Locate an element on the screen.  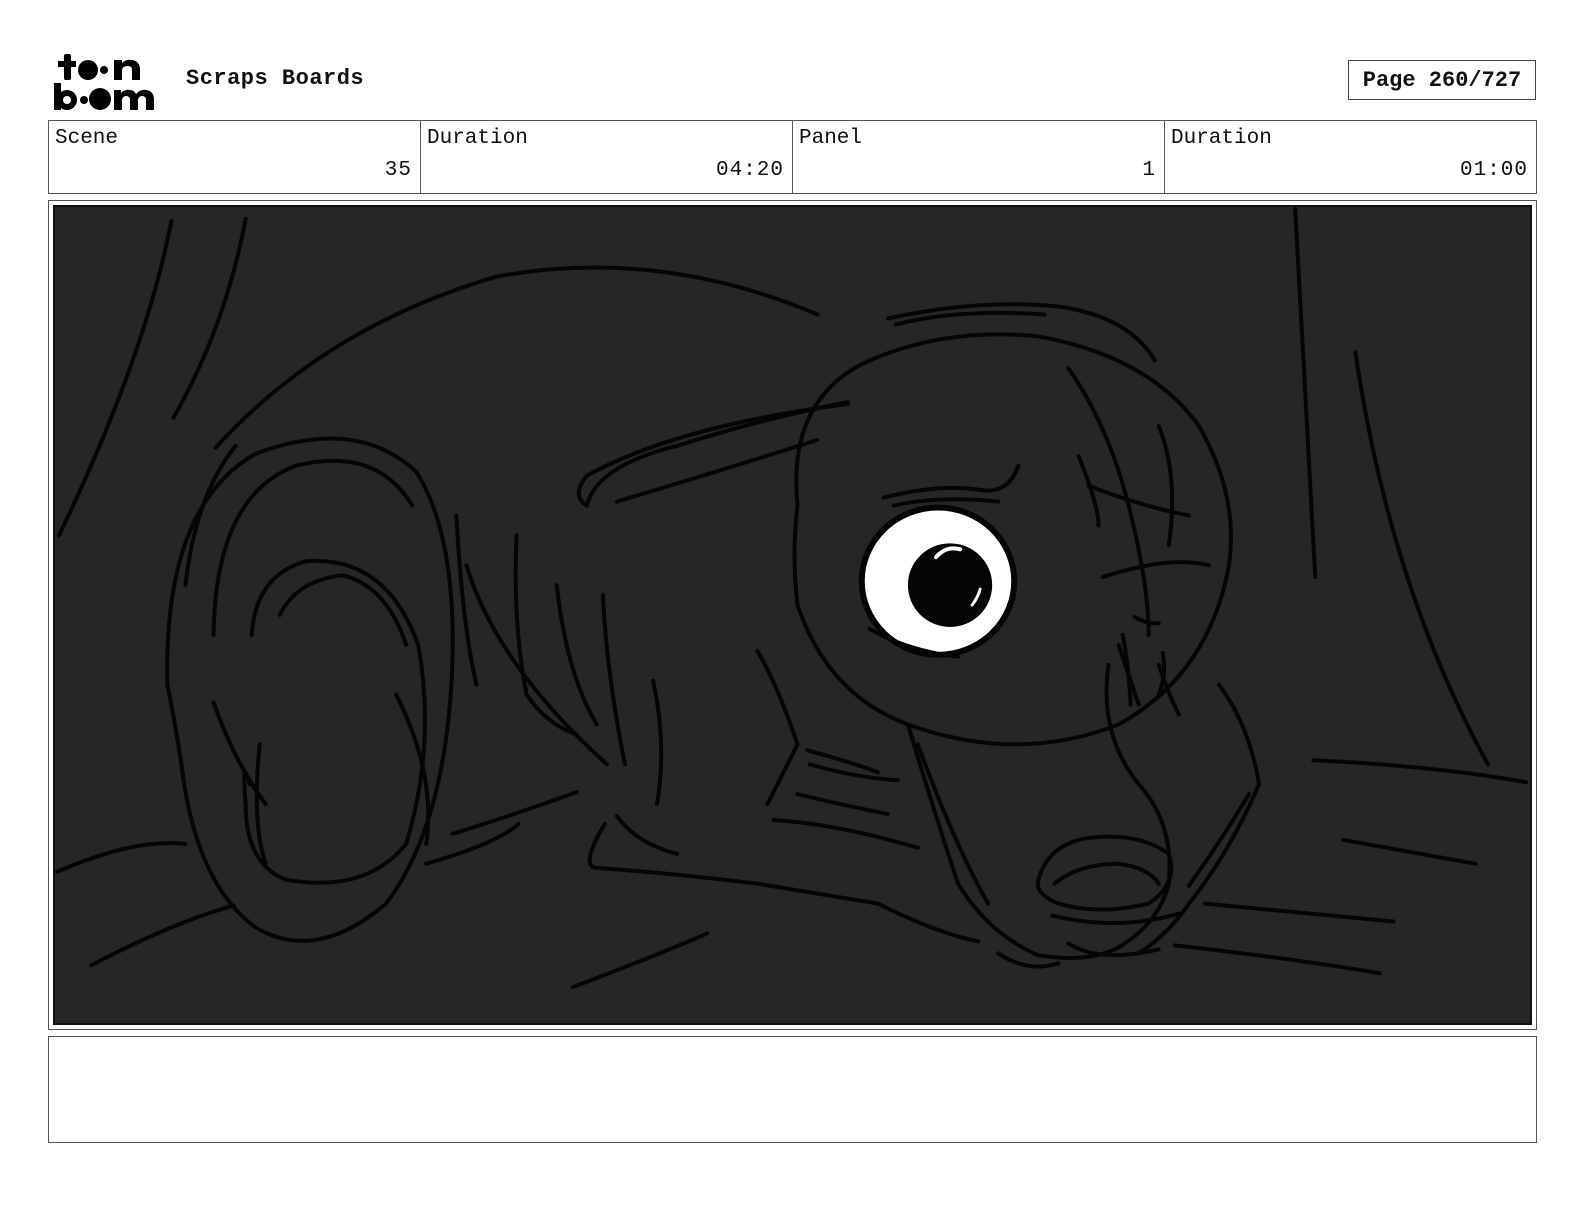
panel-duration-value: 01:00 is located at coordinates (1493, 170).